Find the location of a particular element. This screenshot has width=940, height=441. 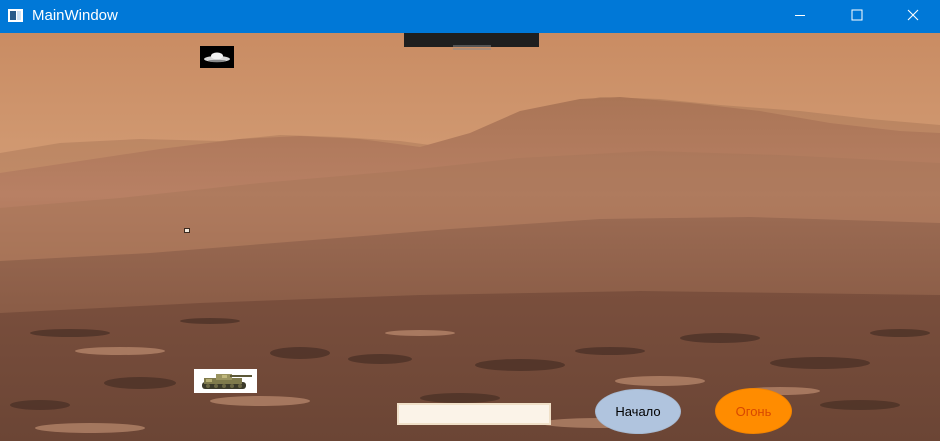

start-button: Начало is located at coordinates (638, 411).